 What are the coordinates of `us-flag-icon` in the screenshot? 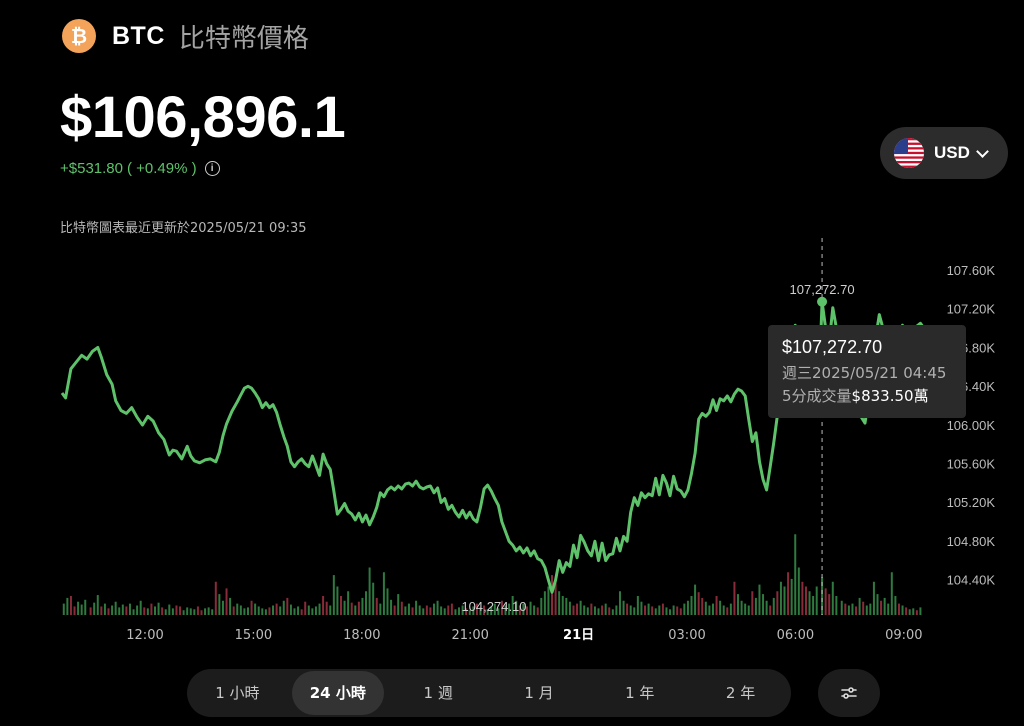 It's located at (909, 153).